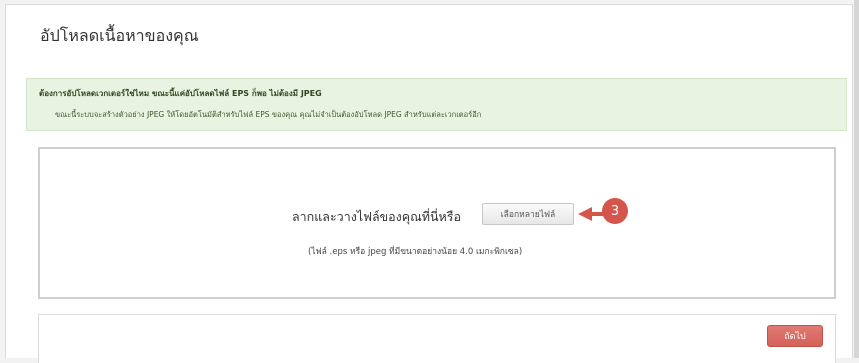  I want to click on next-button: ถัดไป, so click(795, 336).